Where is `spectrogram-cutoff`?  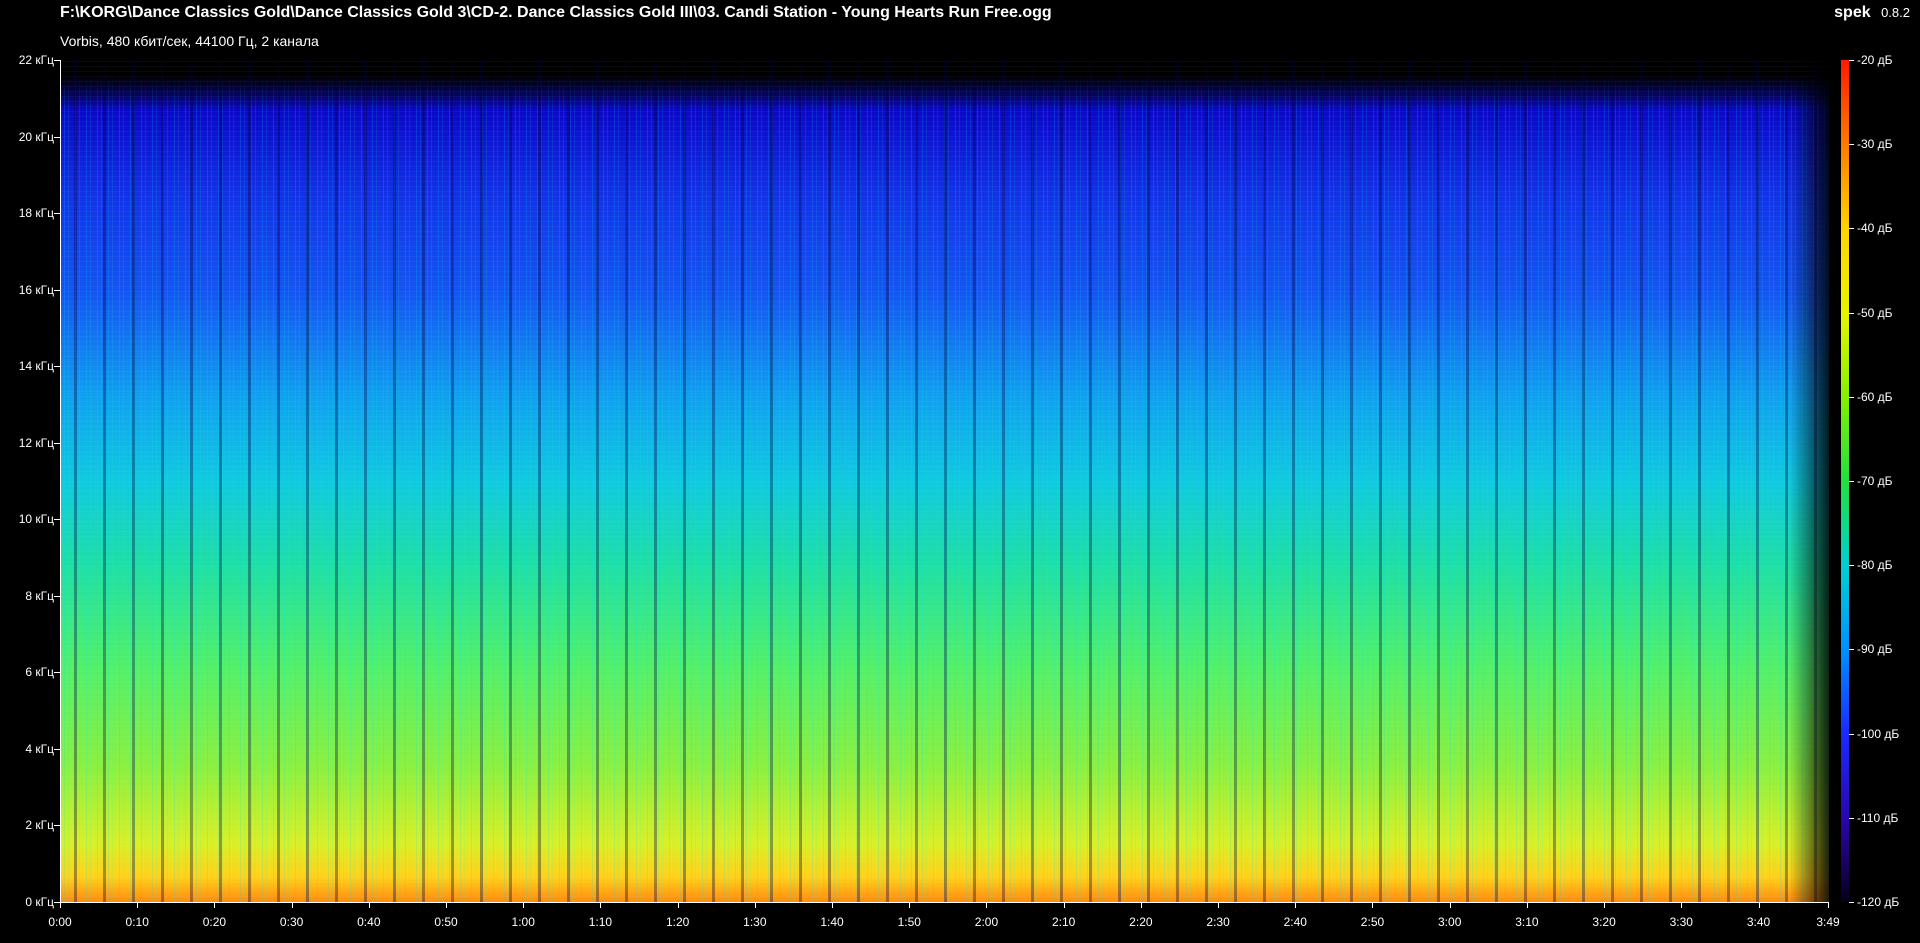 spectrogram-cutoff is located at coordinates (945, 85).